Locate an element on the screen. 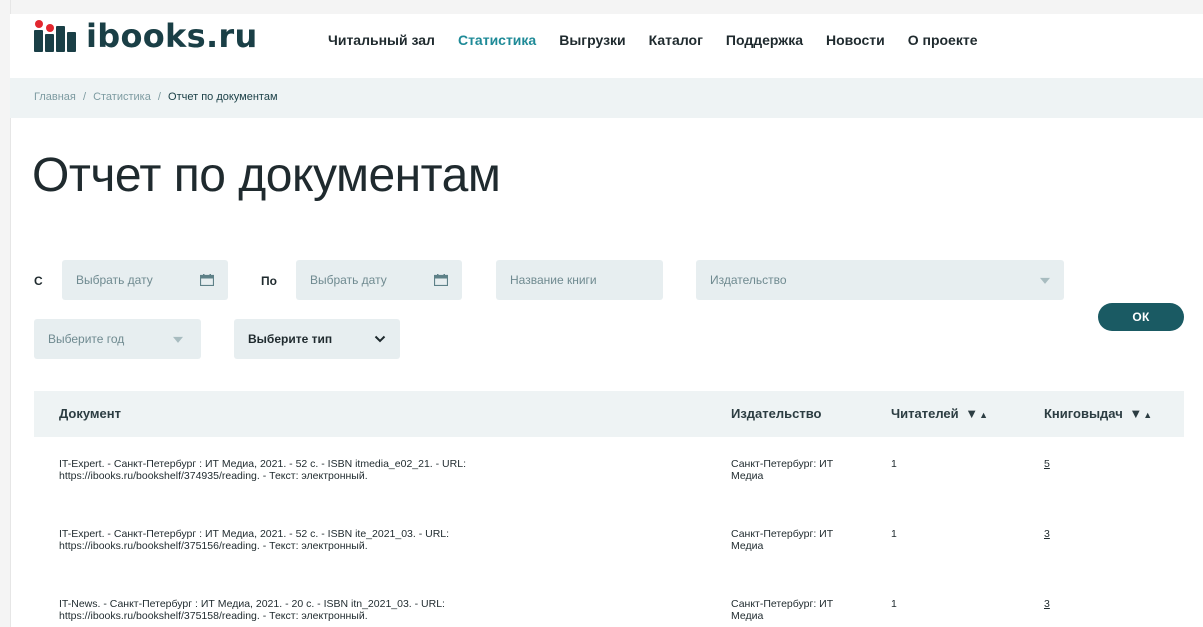  date-from-placeholder: Выбрать дату is located at coordinates (114, 280).